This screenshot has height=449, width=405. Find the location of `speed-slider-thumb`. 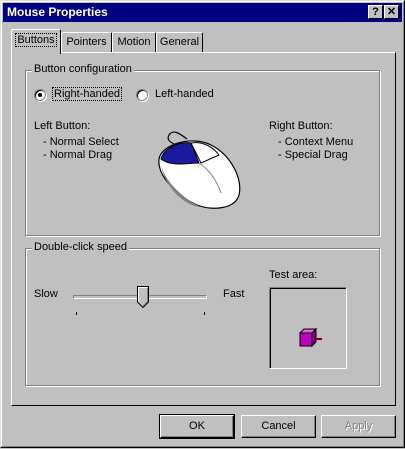

speed-slider-thumb is located at coordinates (143, 297).